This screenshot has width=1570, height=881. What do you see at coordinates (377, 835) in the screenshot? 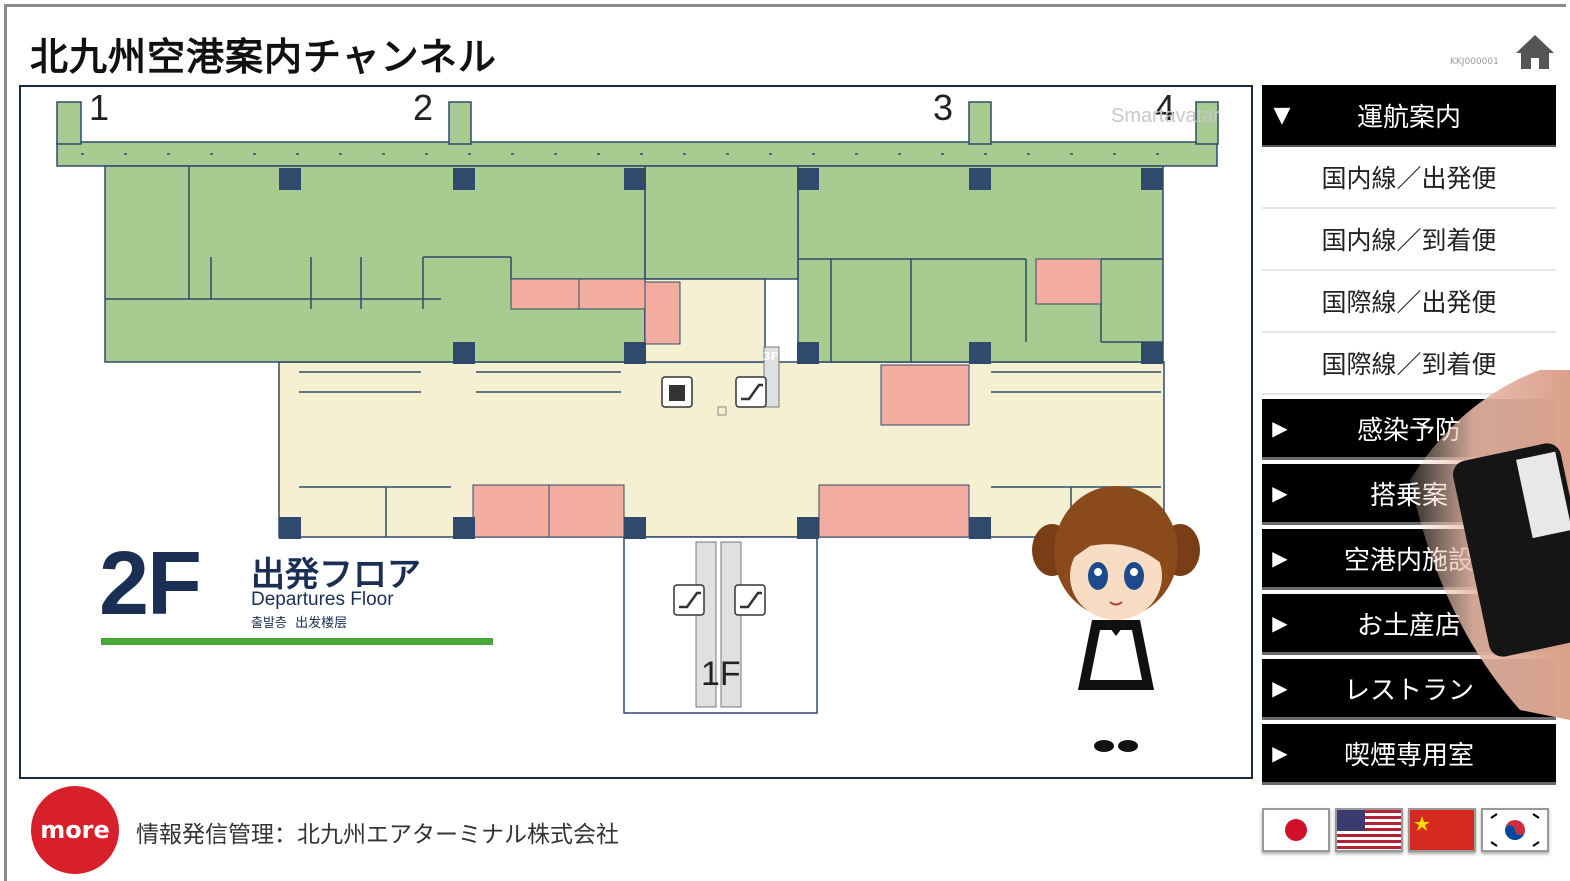
I see `operator-text: 情報発信管理：北九州エアターミナル株式会社` at bounding box center [377, 835].